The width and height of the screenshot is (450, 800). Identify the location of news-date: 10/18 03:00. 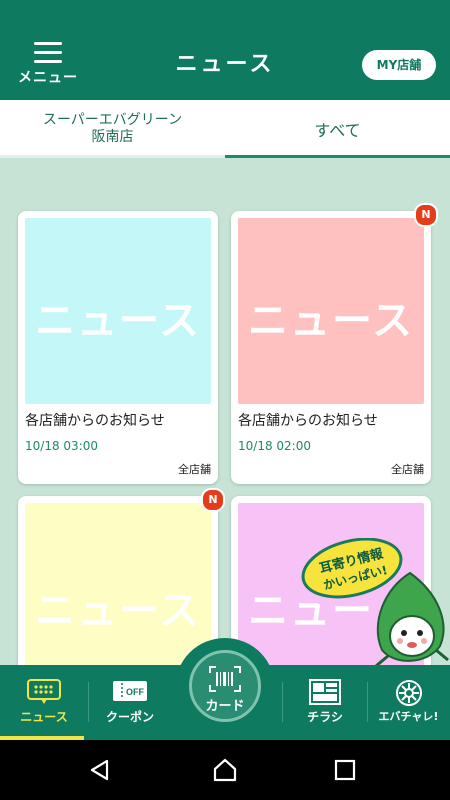
(61, 446).